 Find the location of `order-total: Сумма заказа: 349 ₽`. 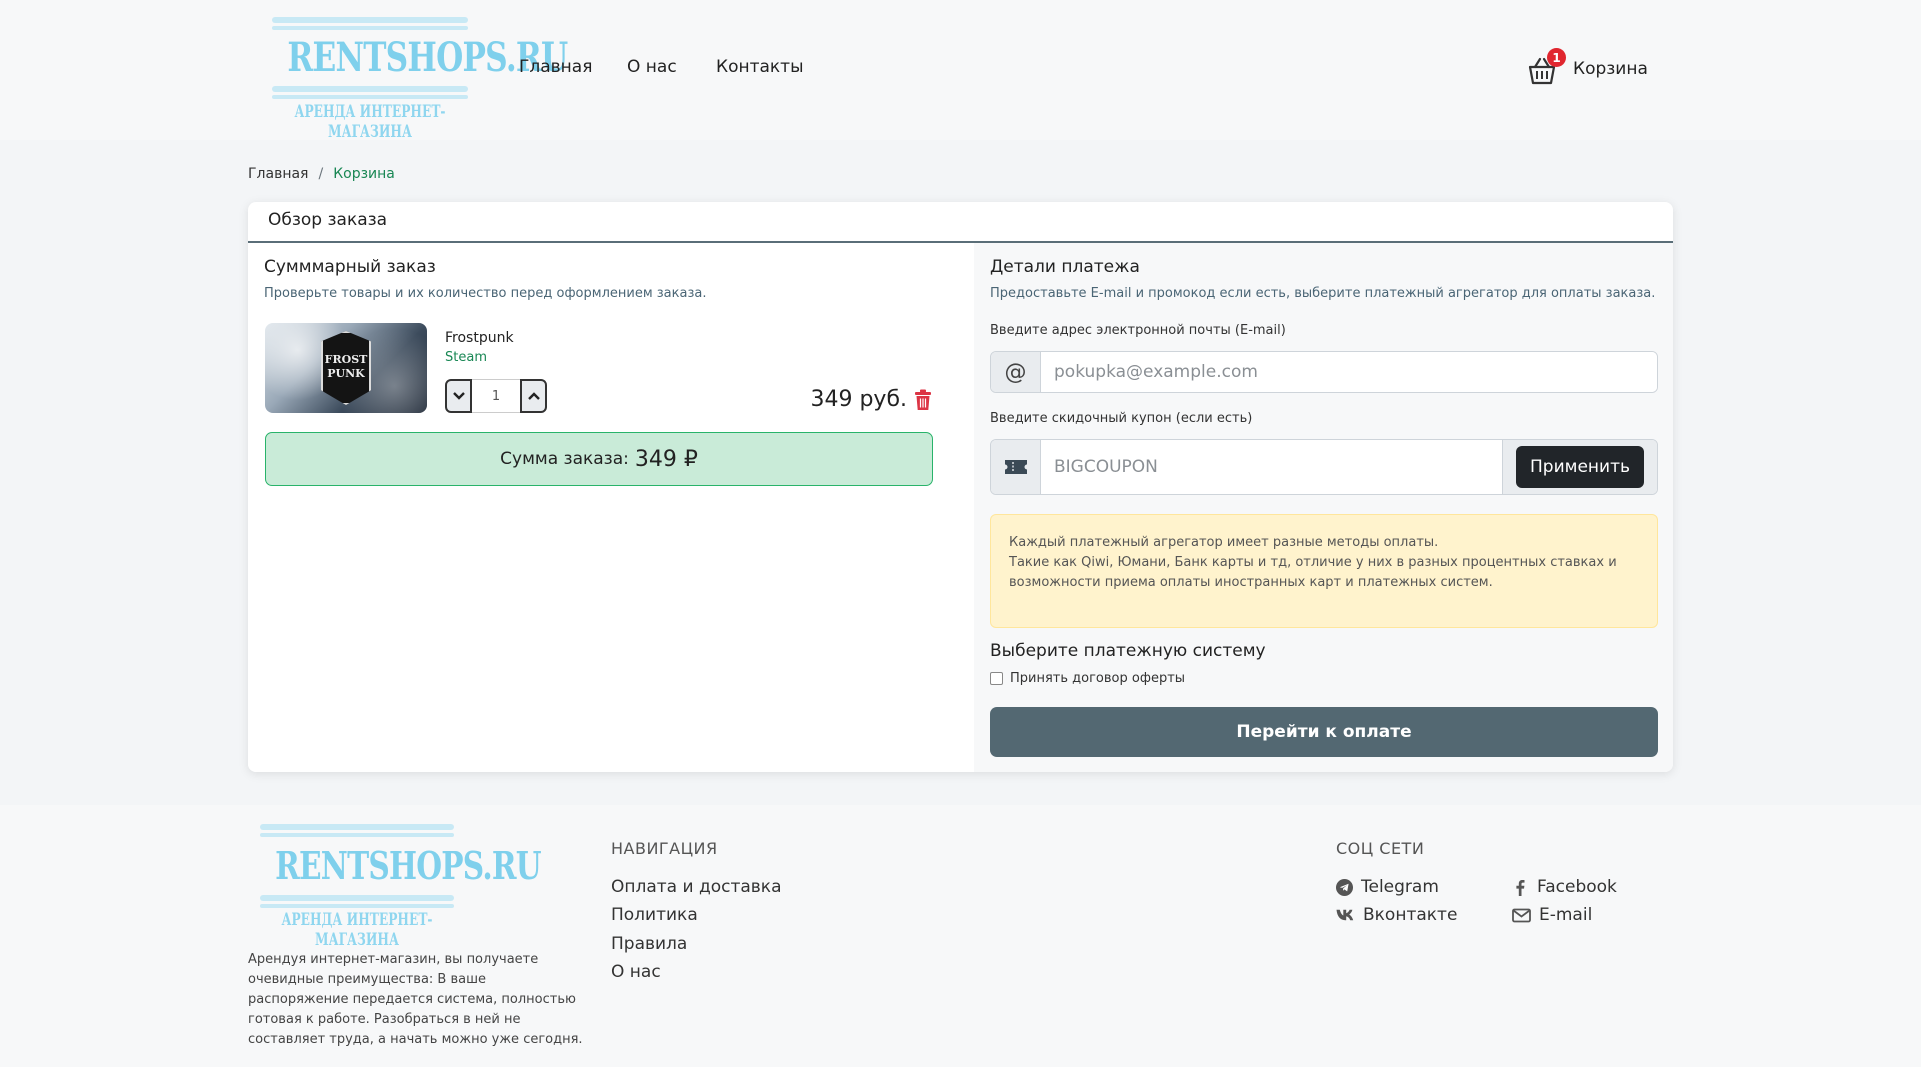

order-total: Сумма заказа: 349 ₽ is located at coordinates (599, 459).